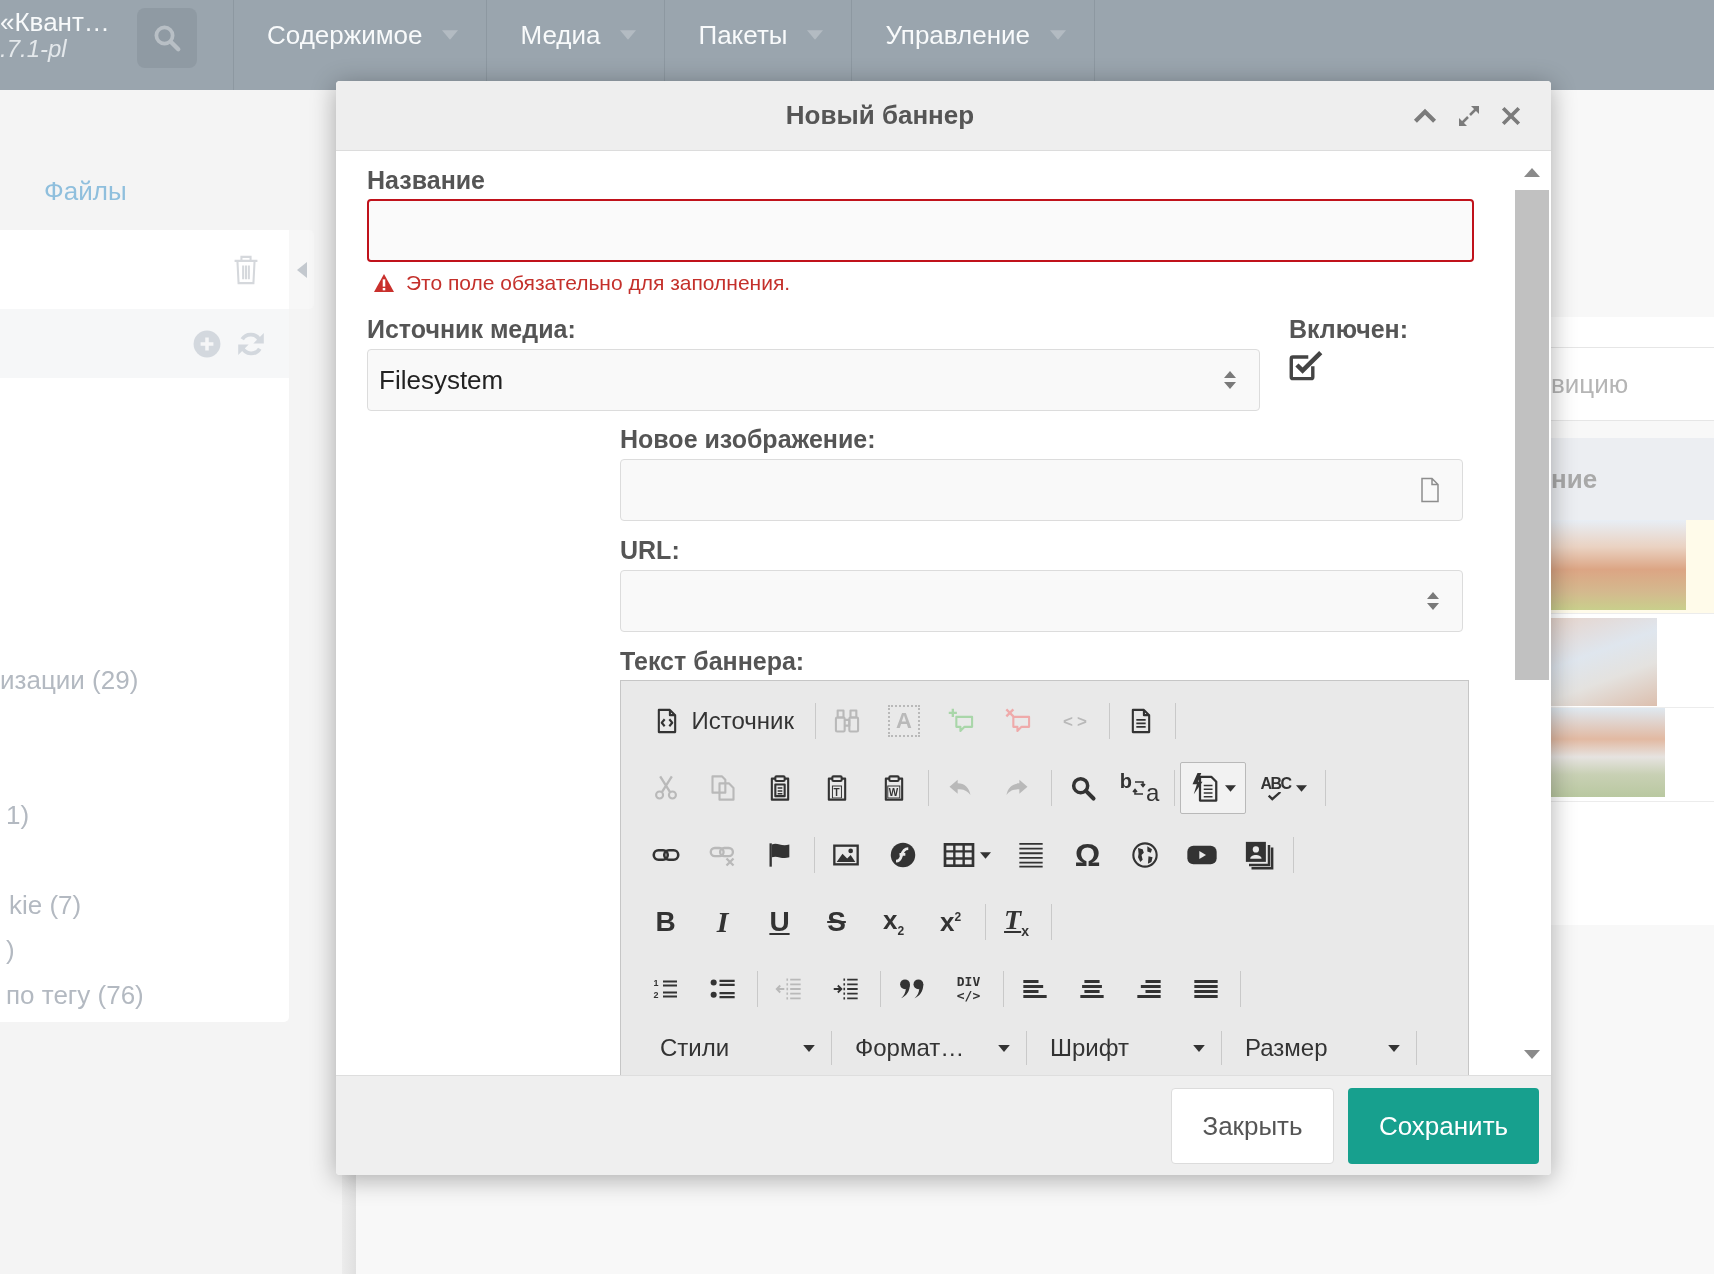  What do you see at coordinates (920, 230) in the screenshot?
I see `text-input` at bounding box center [920, 230].